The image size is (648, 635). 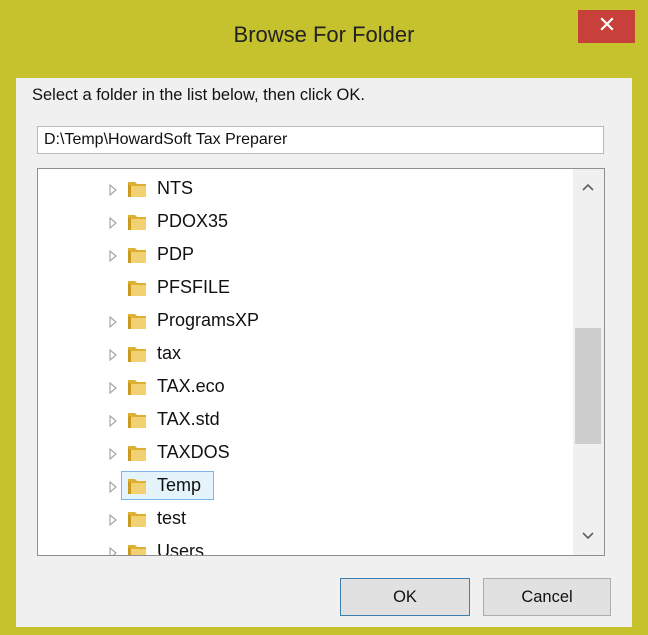 What do you see at coordinates (588, 386) in the screenshot?
I see `scroll-thumb` at bounding box center [588, 386].